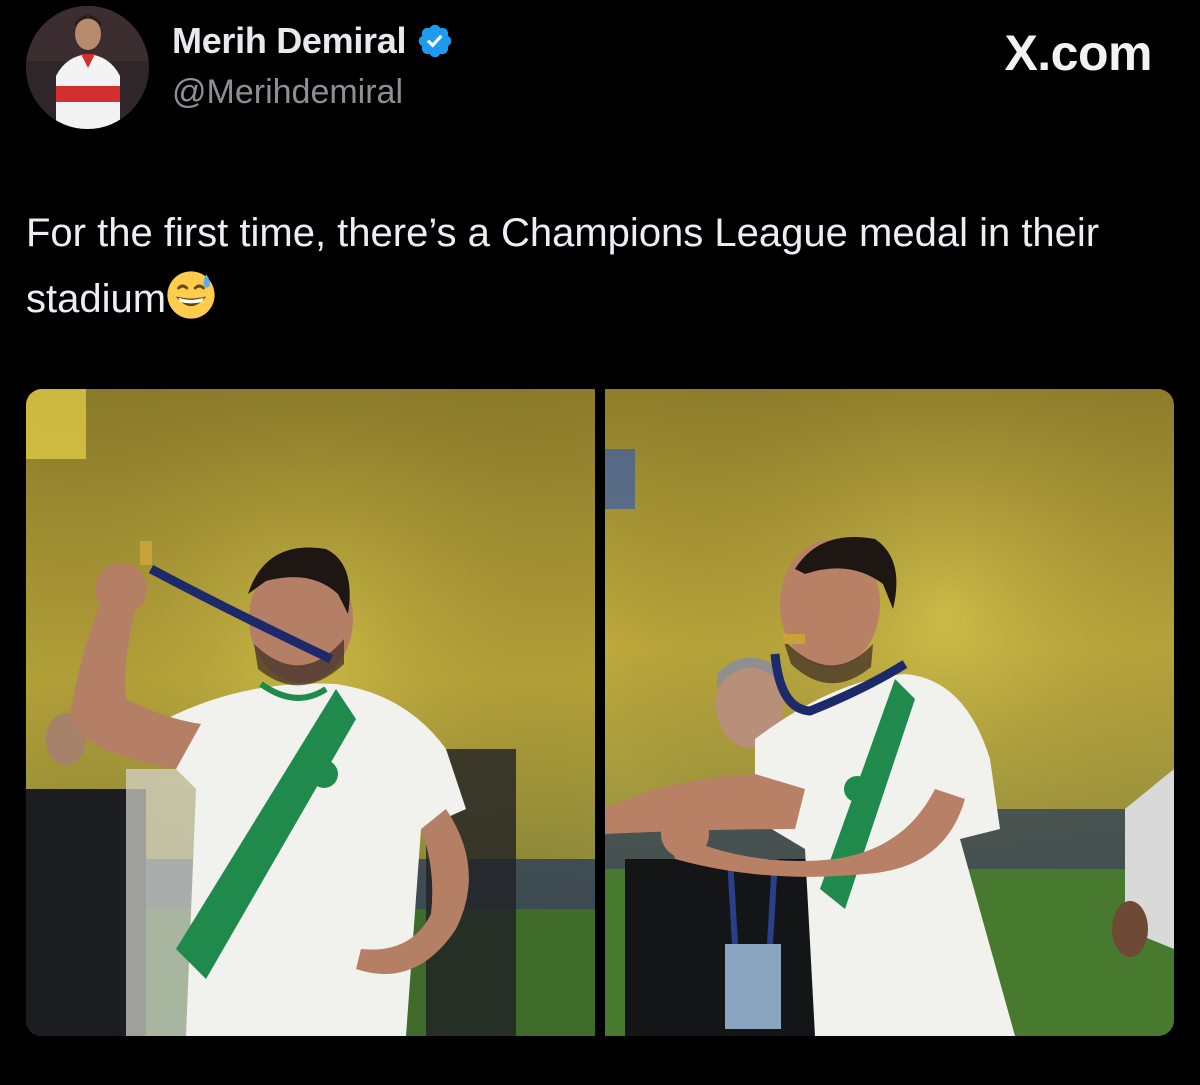 This screenshot has width=1200, height=1085. What do you see at coordinates (191, 295) in the screenshot?
I see `grinning-sweat-emoji-icon` at bounding box center [191, 295].